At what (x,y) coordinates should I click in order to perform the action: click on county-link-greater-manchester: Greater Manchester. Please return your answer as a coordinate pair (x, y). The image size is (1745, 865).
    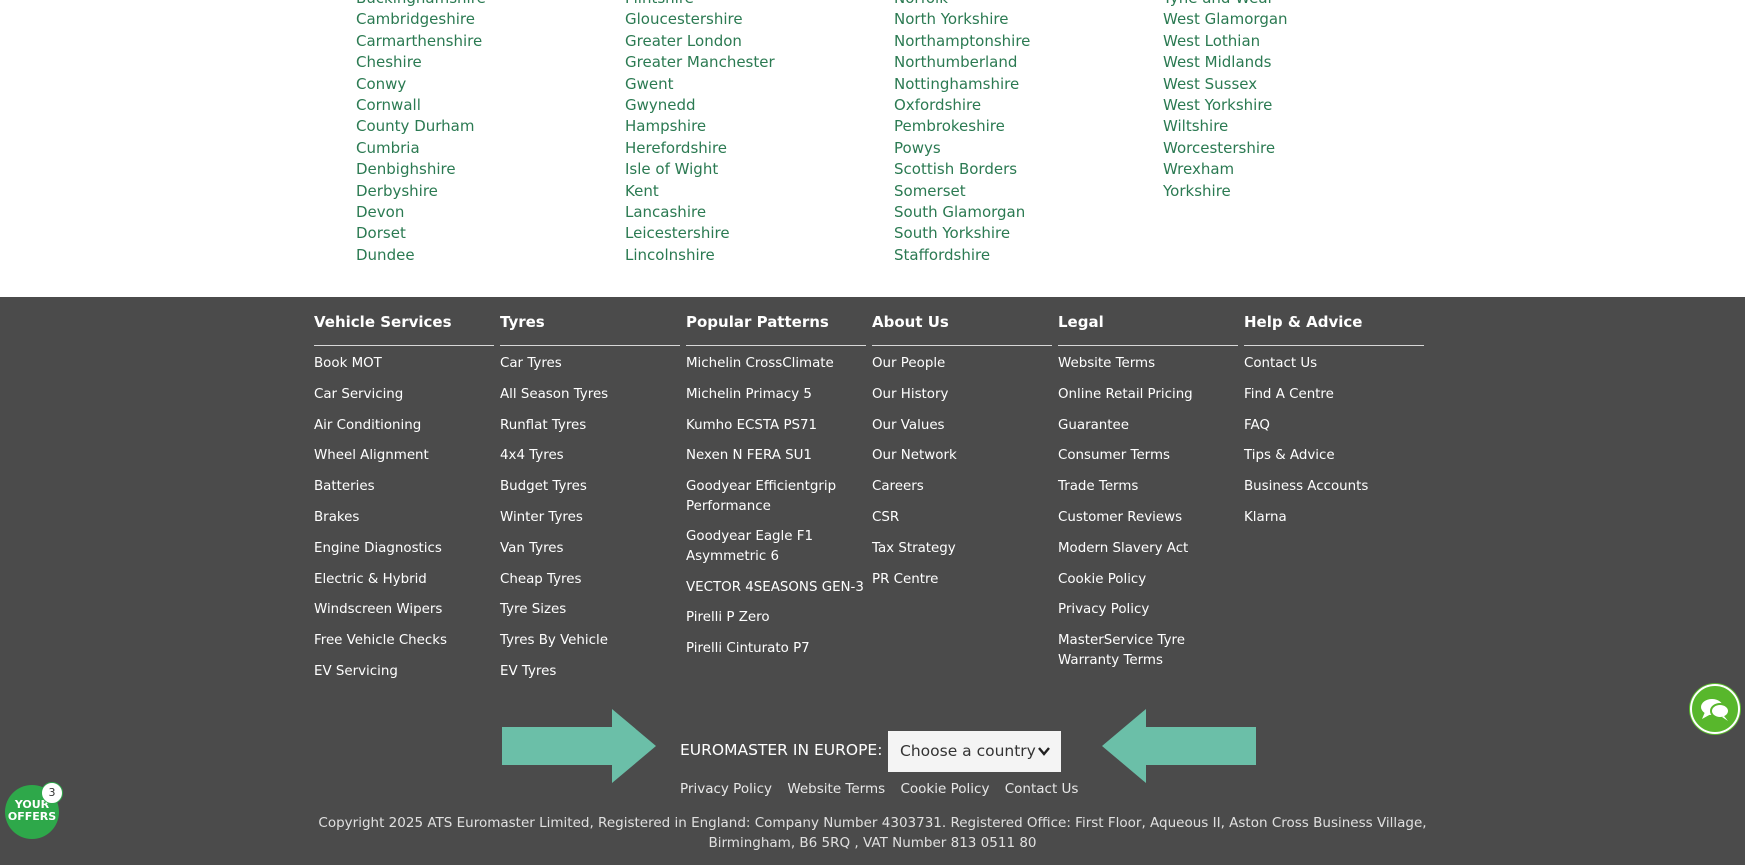
    Looking at the image, I should click on (700, 62).